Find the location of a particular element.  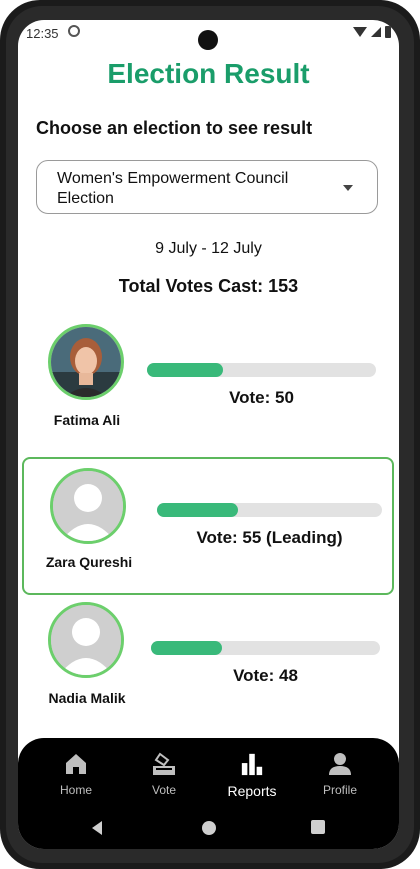

vote-count: Vote: 55 (Leading) is located at coordinates (269, 537).